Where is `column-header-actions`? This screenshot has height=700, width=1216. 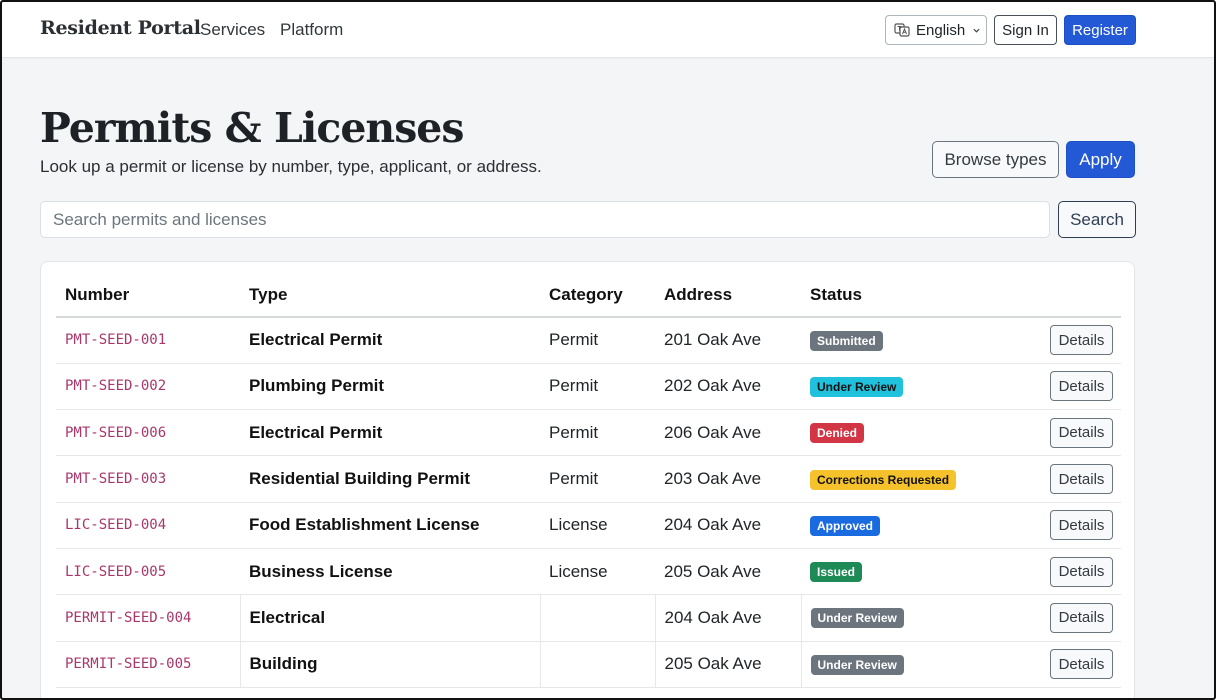 column-header-actions is located at coordinates (1081, 296).